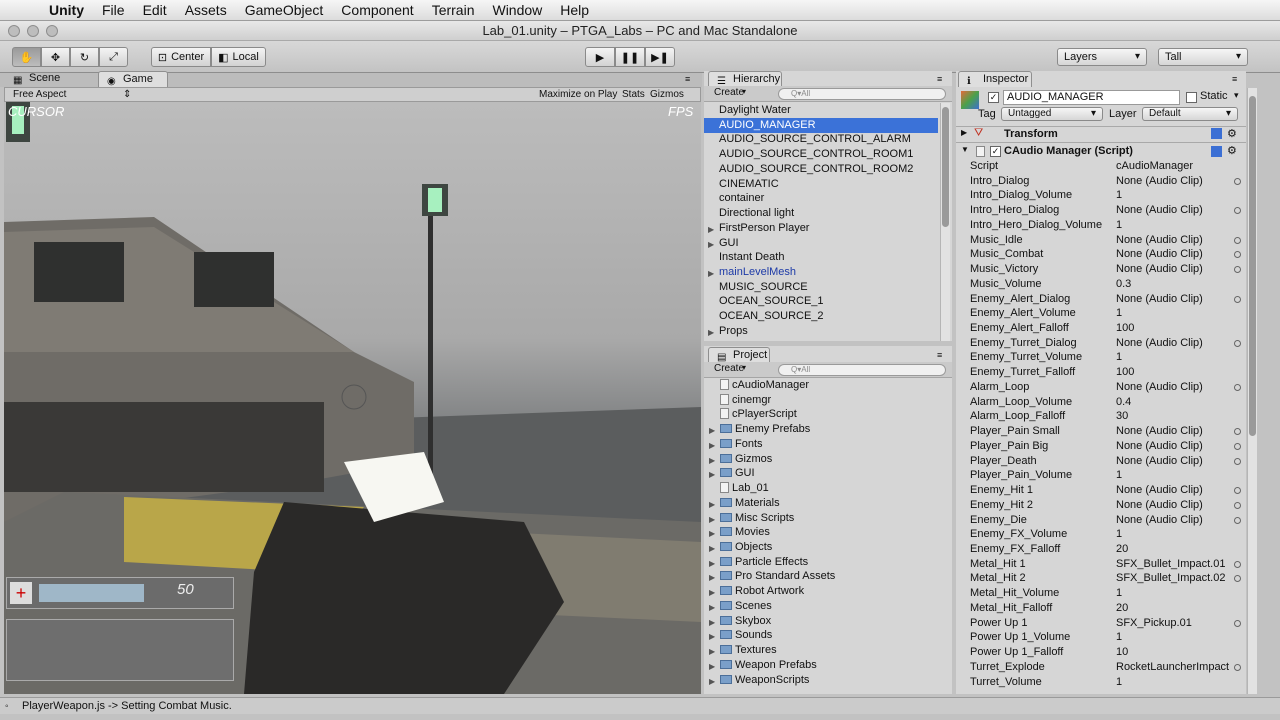  Describe the element at coordinates (1172, 667) in the screenshot. I see `property-value: RocketLauncherImpact` at that location.